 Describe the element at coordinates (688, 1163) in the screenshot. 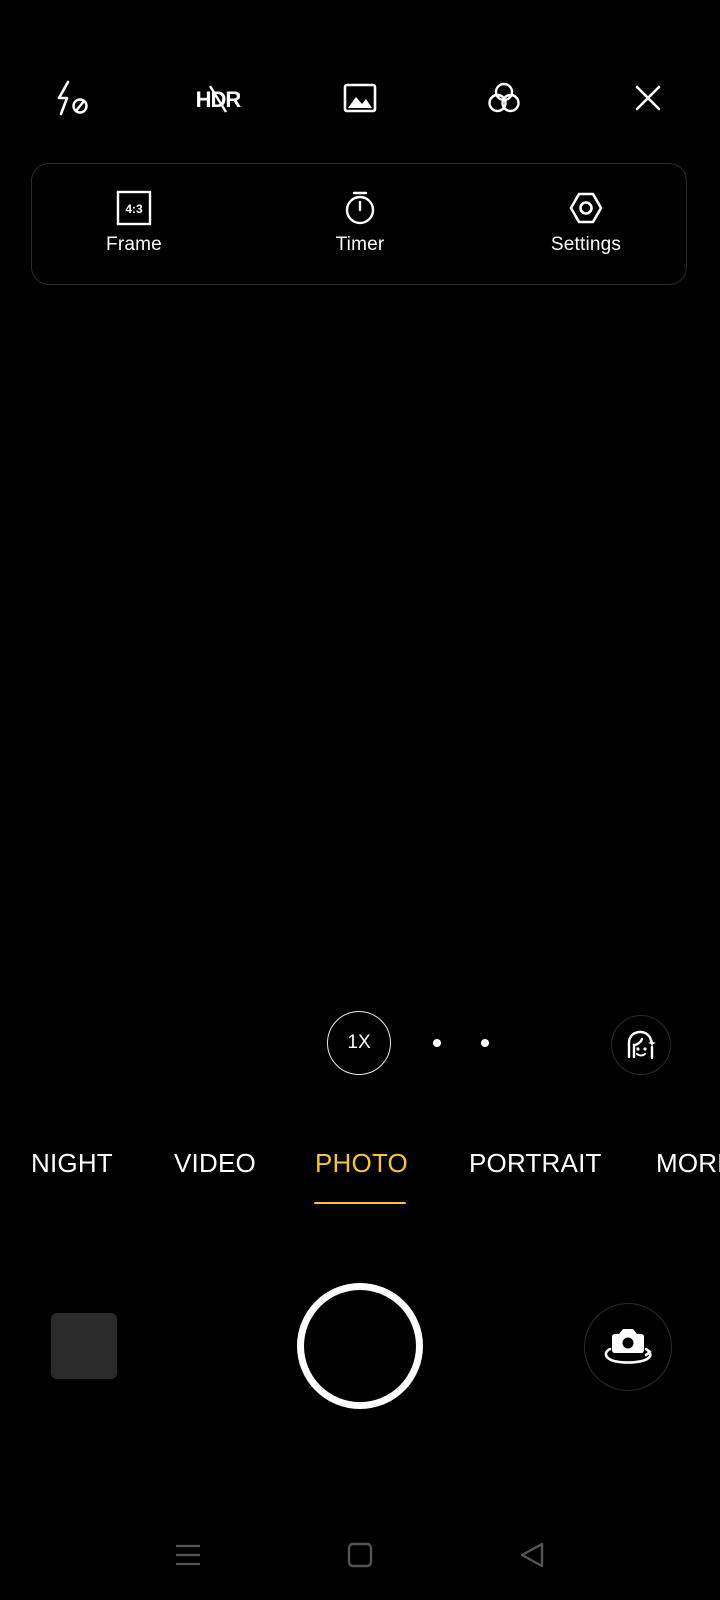

I see `mode-more: MORE` at that location.